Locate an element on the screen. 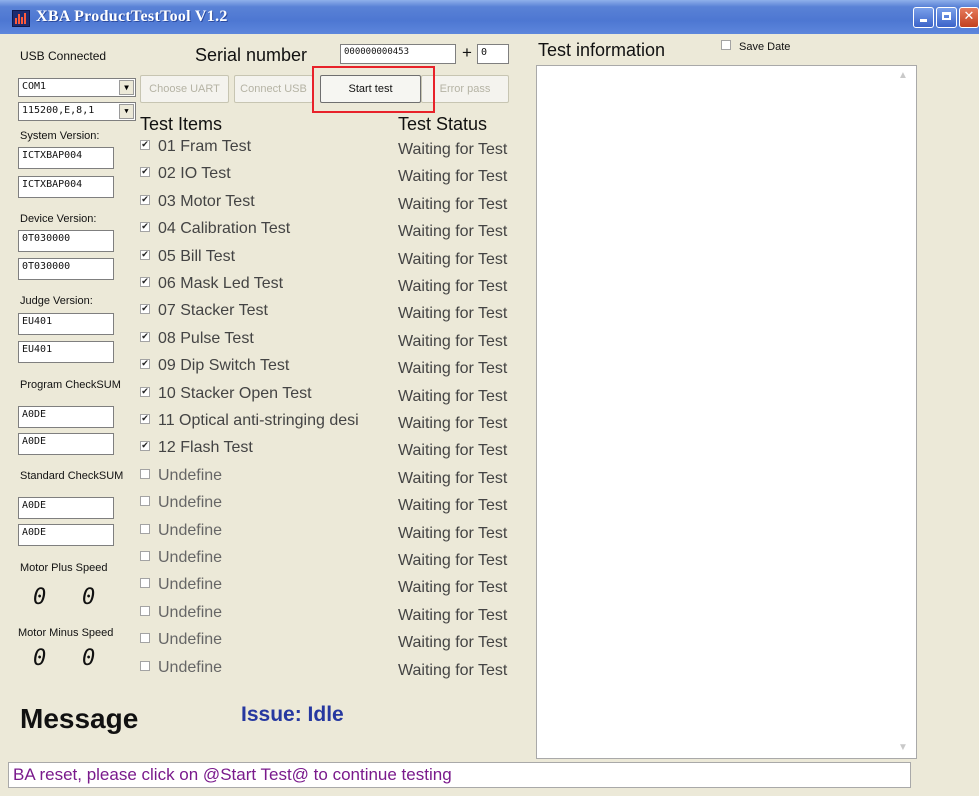 This screenshot has height=796, width=979. serial-number-field: 000000000453 is located at coordinates (398, 54).